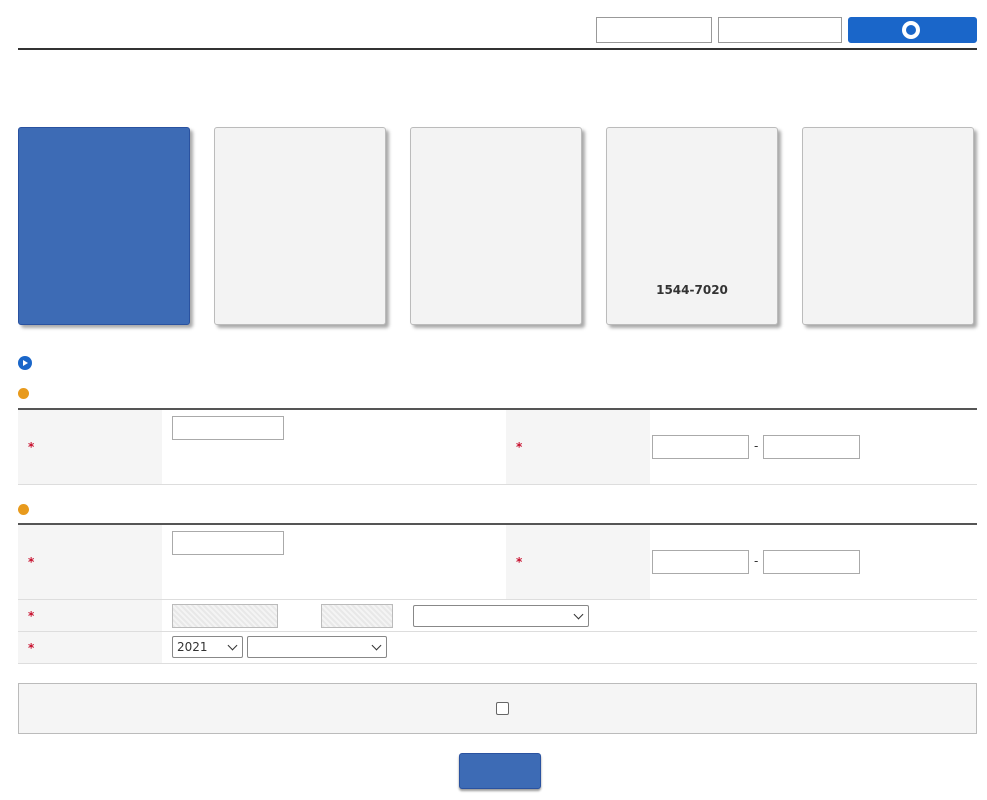  I want to click on relation-select, so click(501, 616).